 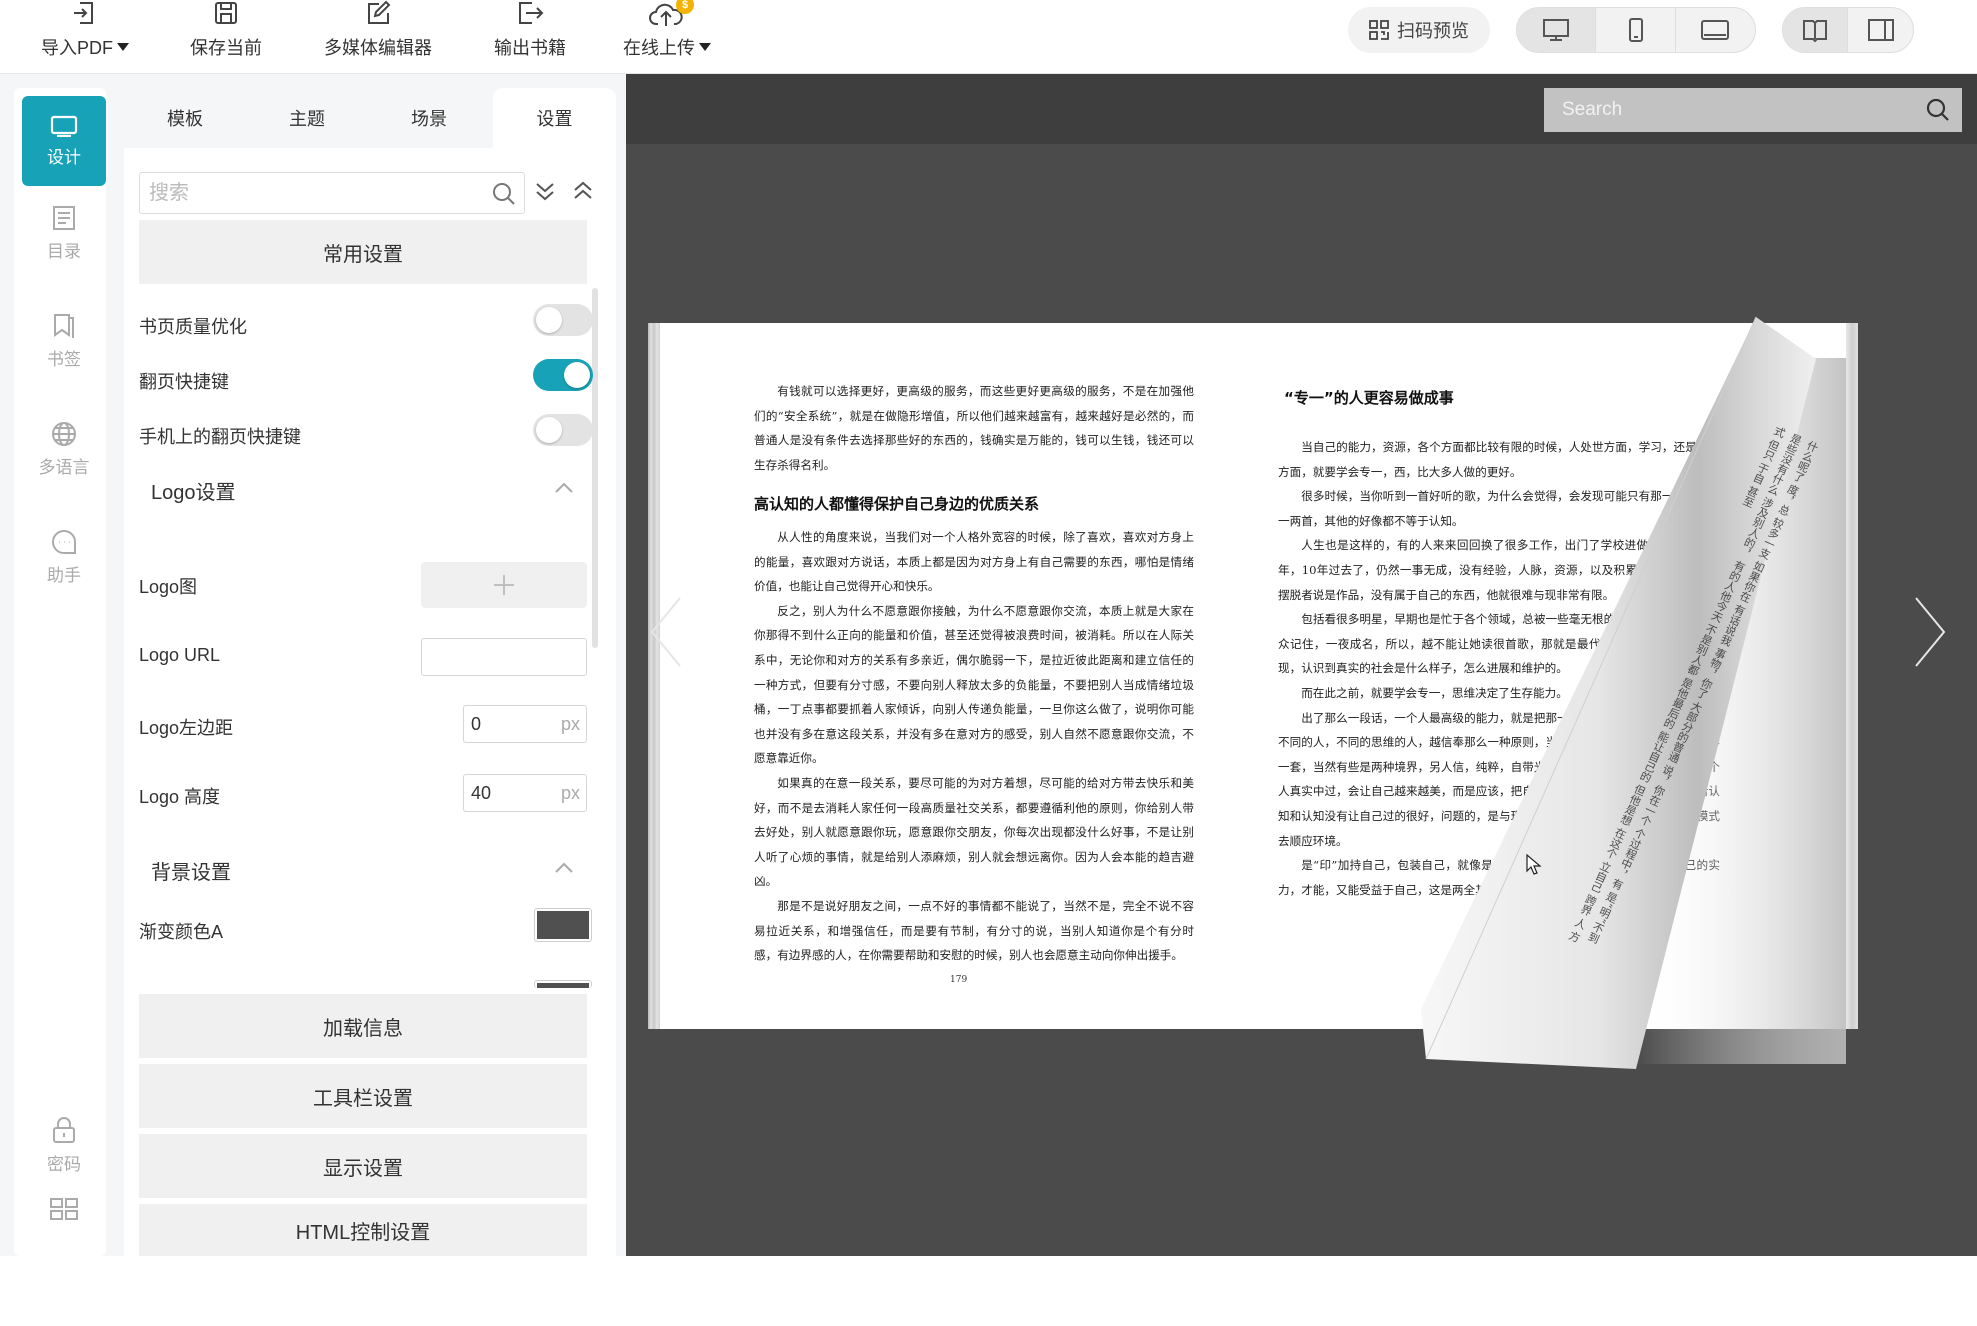 What do you see at coordinates (64, 233) in the screenshot?
I see `nav-item-contents: 目录` at bounding box center [64, 233].